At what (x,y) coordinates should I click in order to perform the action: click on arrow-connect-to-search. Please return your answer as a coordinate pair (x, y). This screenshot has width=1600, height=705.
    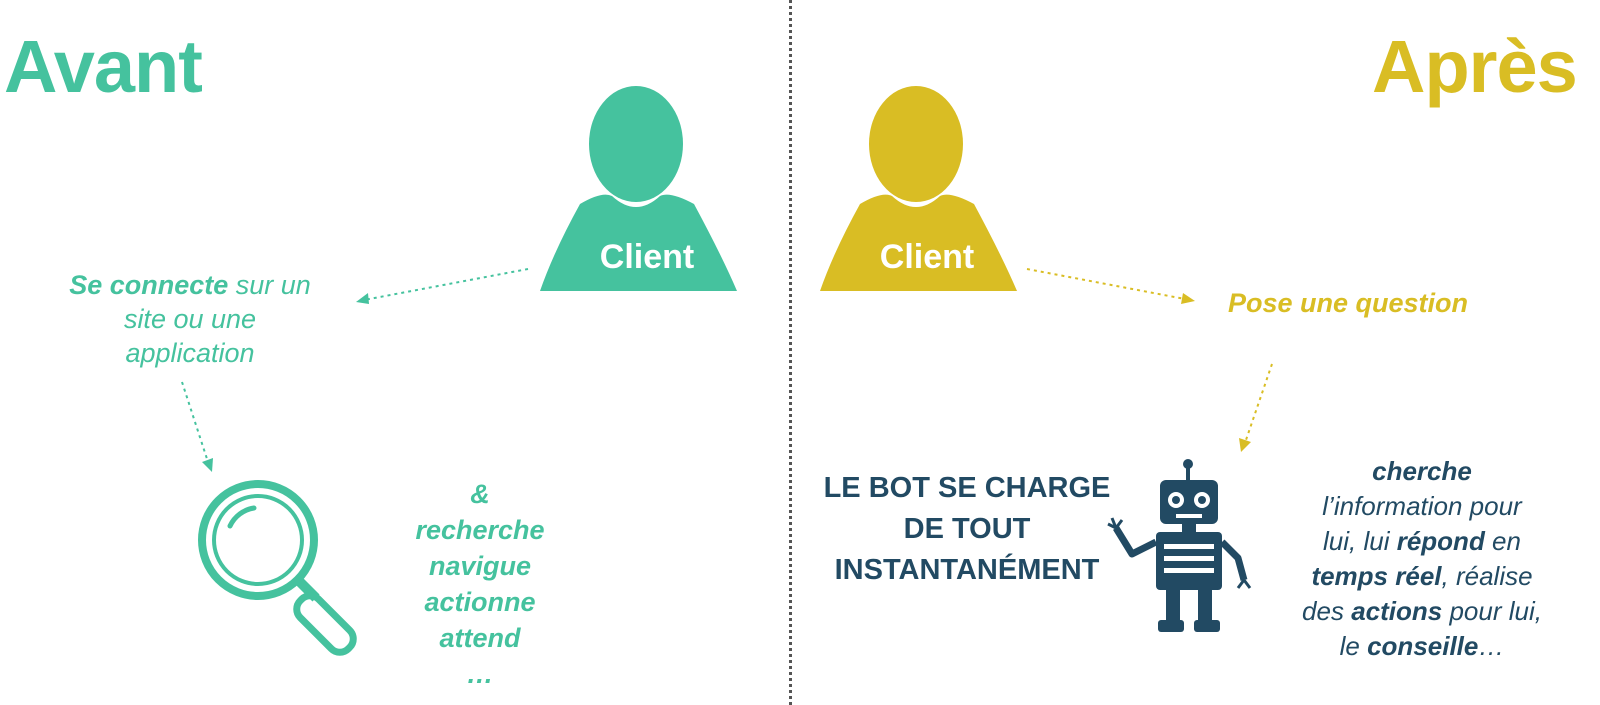
    Looking at the image, I should click on (197, 426).